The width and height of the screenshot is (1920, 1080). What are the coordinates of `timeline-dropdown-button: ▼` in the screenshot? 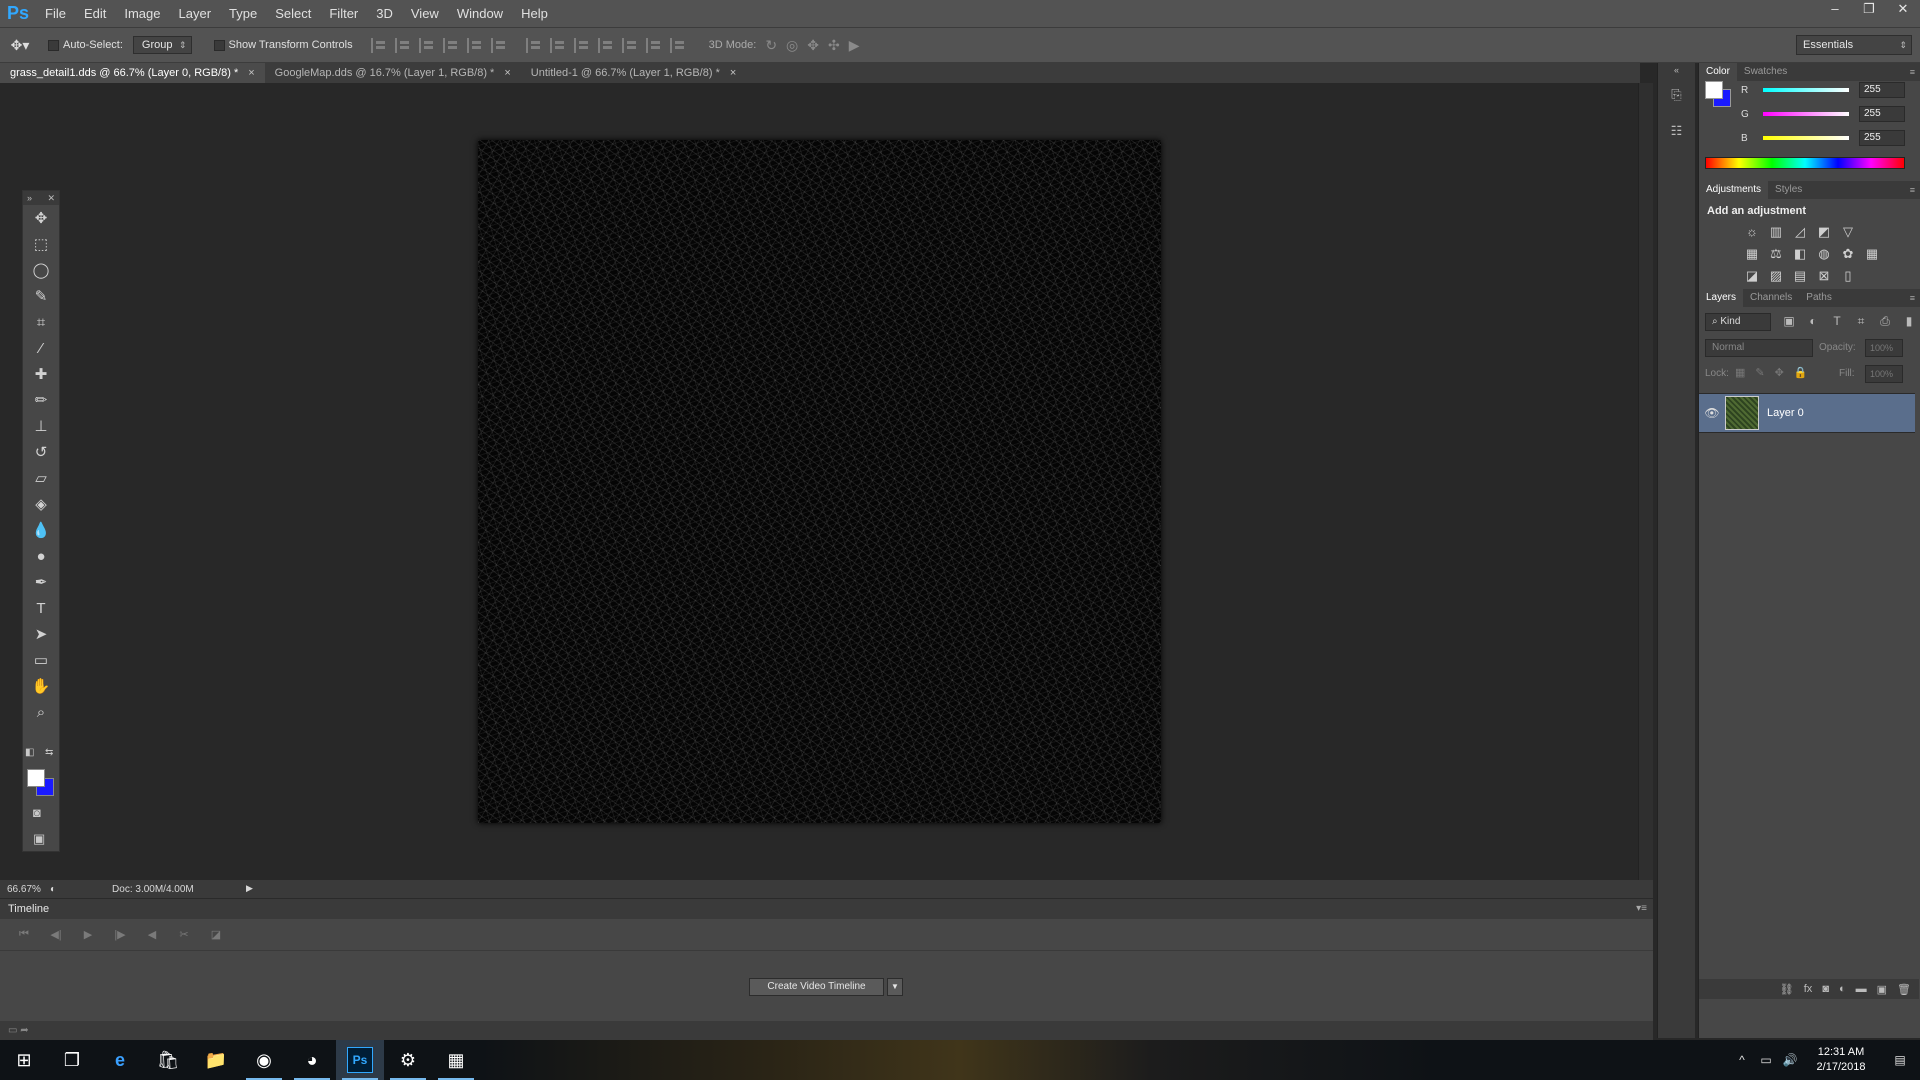 It's located at (895, 987).